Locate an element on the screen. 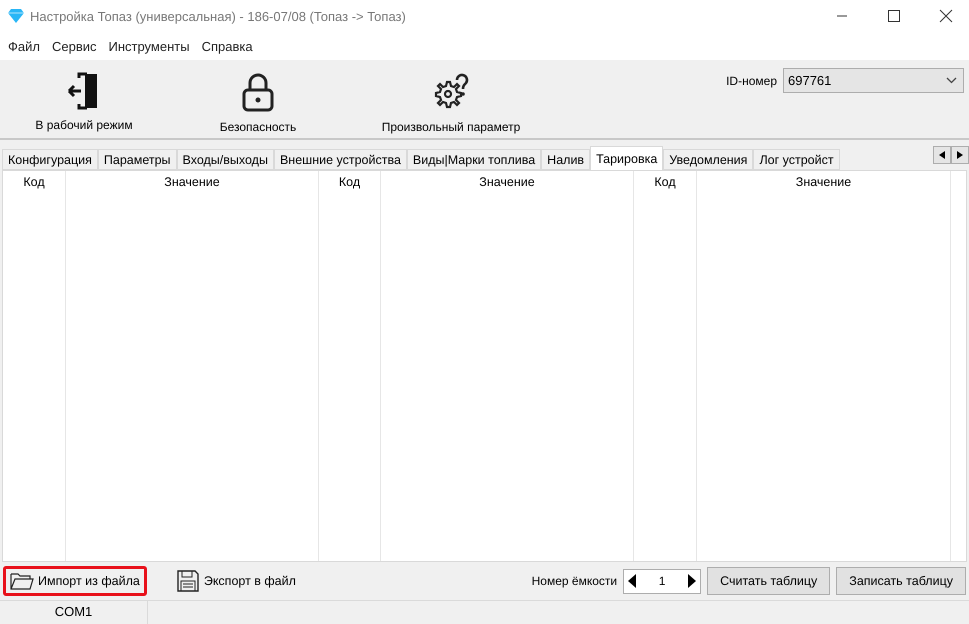 The image size is (969, 624). id-label: ID-номер is located at coordinates (751, 81).